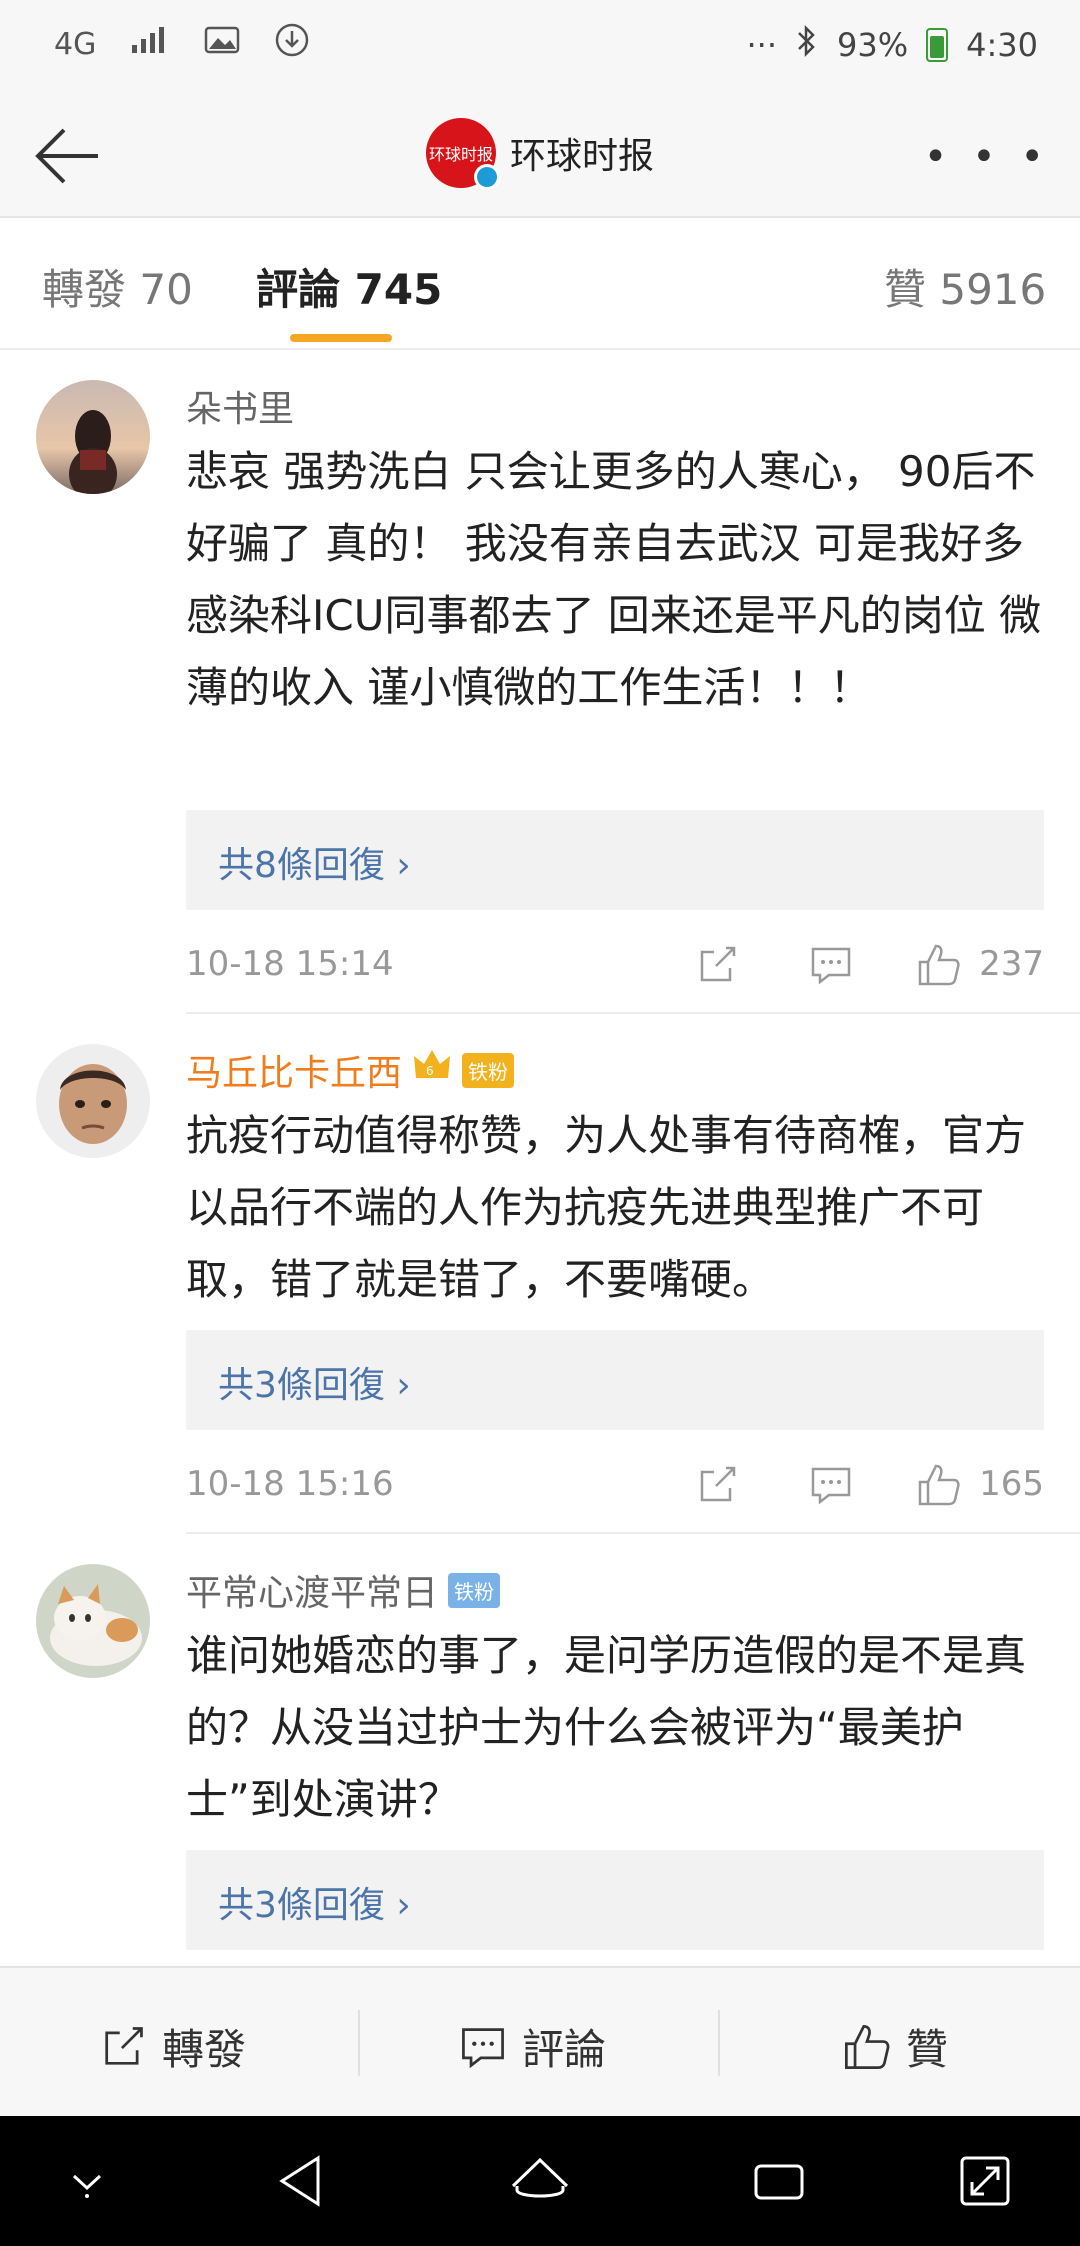 This screenshot has width=1080, height=2246. I want to click on system-nav-bar, so click(540, 2181).